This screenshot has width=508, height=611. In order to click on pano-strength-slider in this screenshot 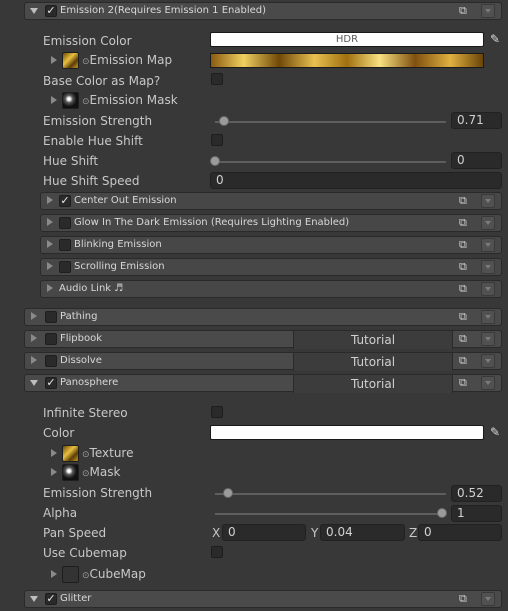, I will do `click(330, 494)`.